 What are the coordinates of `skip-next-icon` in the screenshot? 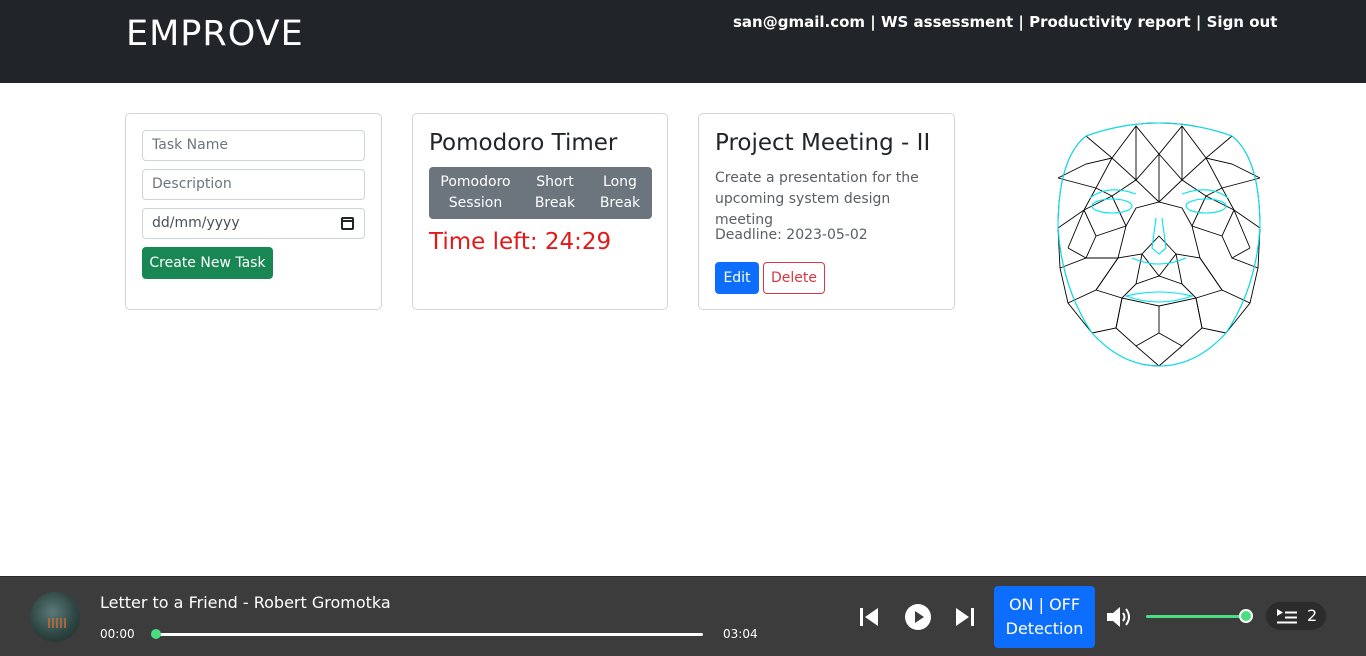 It's located at (965, 617).